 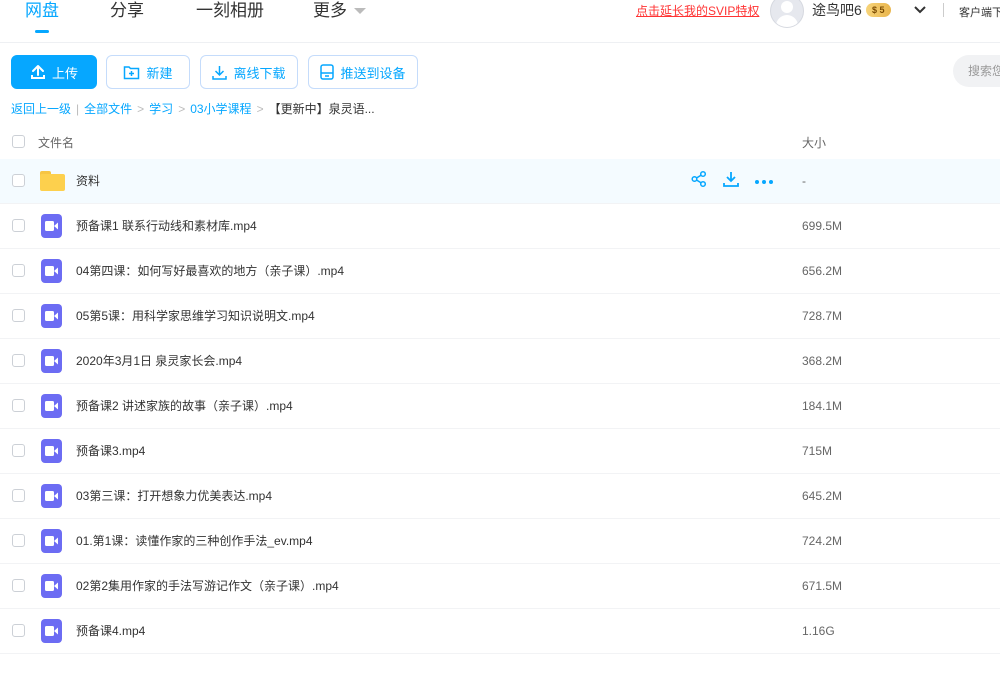 What do you see at coordinates (500, 496) in the screenshot?
I see `table-row: 03第三课：打开想象力优美表达.mp4 645.2M` at bounding box center [500, 496].